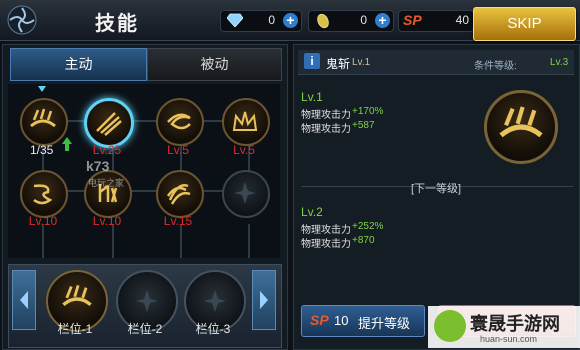 The width and height of the screenshot is (580, 350). What do you see at coordinates (509, 339) in the screenshot?
I see `watermark-url: huan-sun.com` at bounding box center [509, 339].